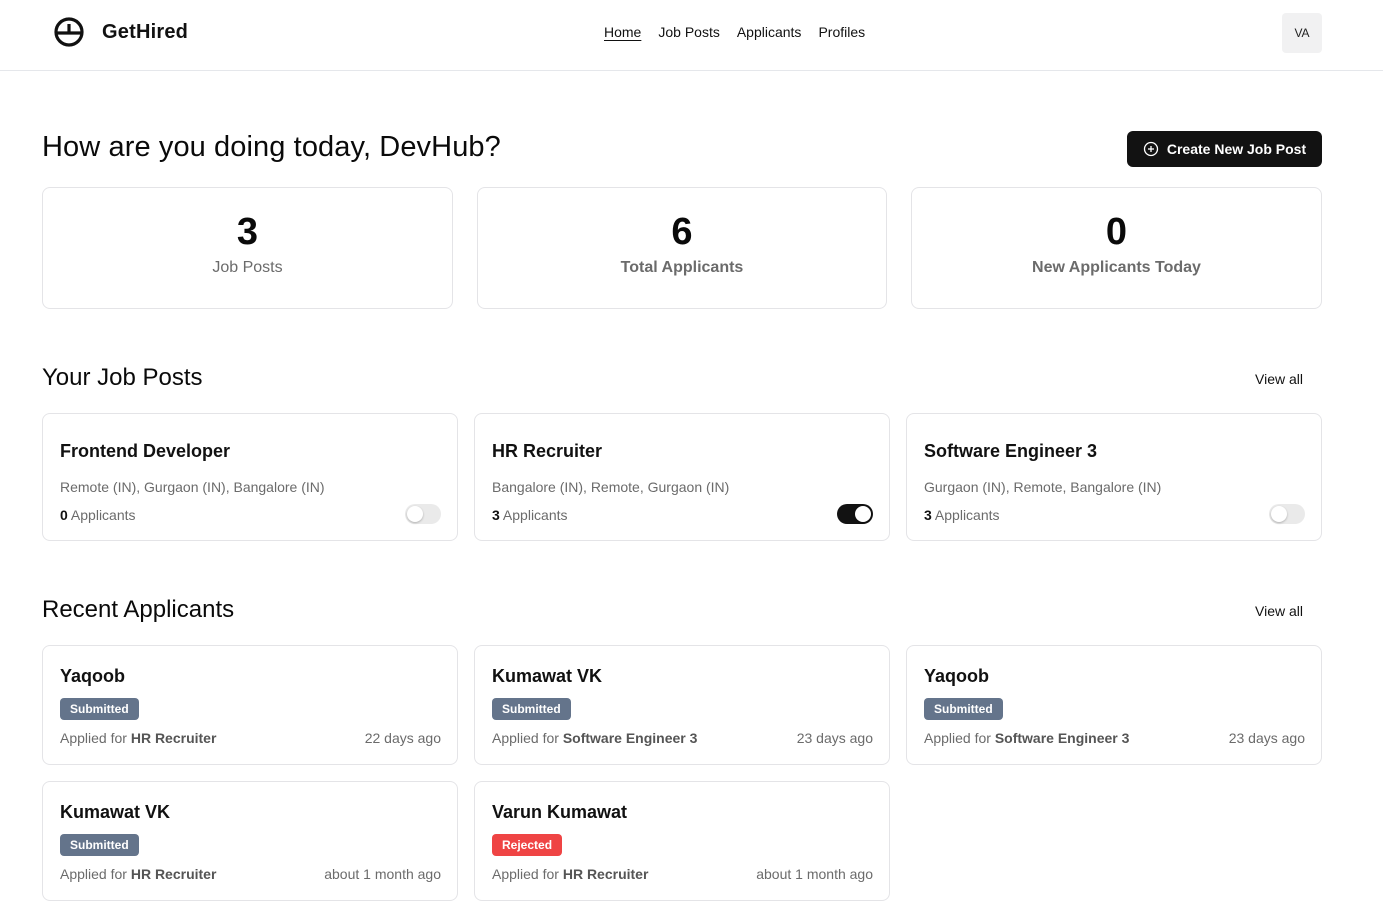  What do you see at coordinates (122, 377) in the screenshot?
I see `job-posts-section-title: Your Job Posts` at bounding box center [122, 377].